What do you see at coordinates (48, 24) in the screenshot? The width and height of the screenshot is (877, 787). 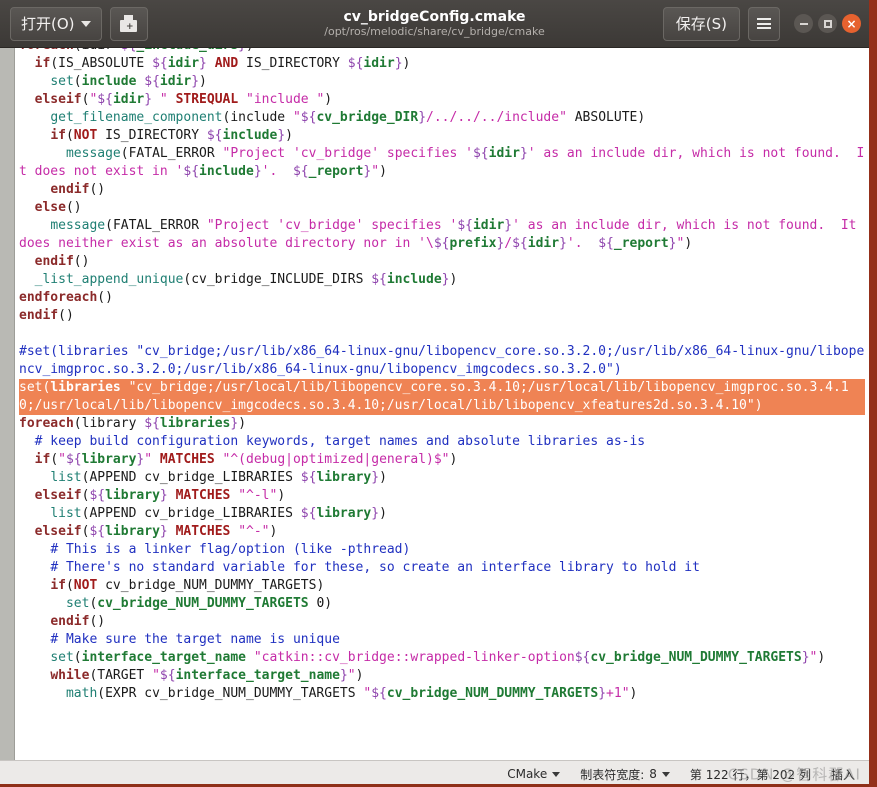 I see `open-button-label: 打开(O)` at bounding box center [48, 24].